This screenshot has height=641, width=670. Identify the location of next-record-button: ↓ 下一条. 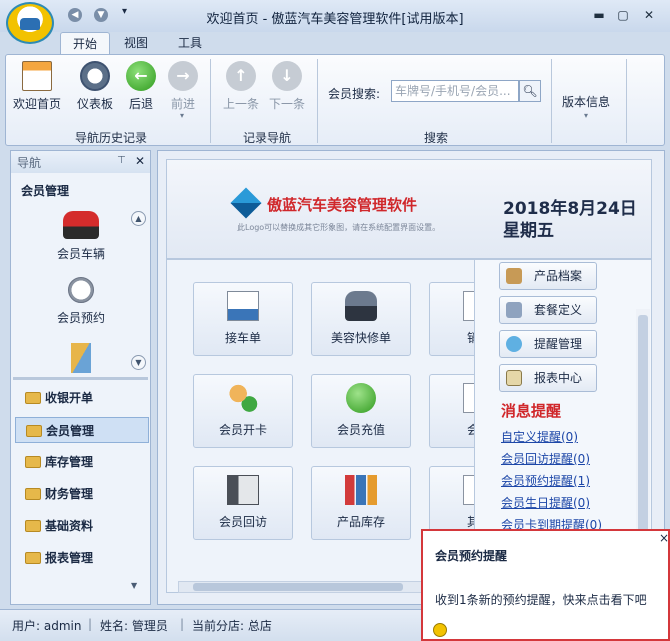
(287, 91).